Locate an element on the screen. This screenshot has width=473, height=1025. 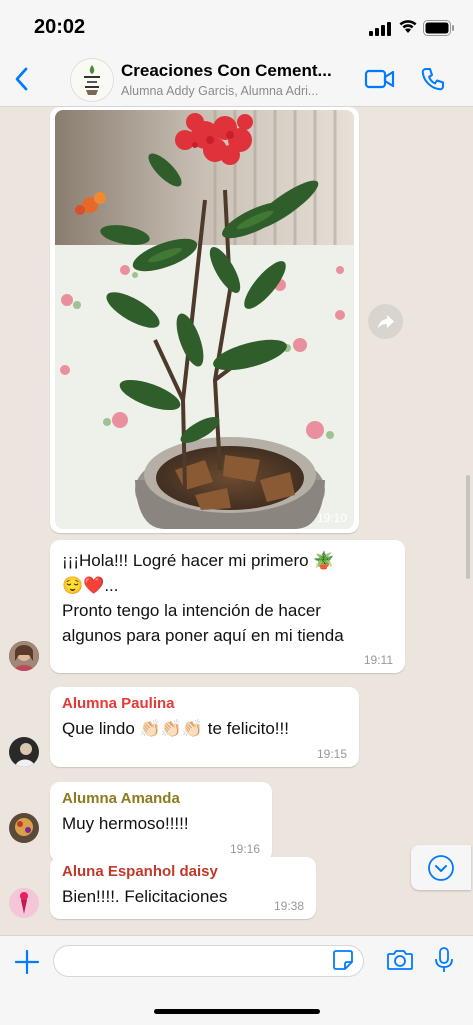
group-avatar is located at coordinates (92, 80).